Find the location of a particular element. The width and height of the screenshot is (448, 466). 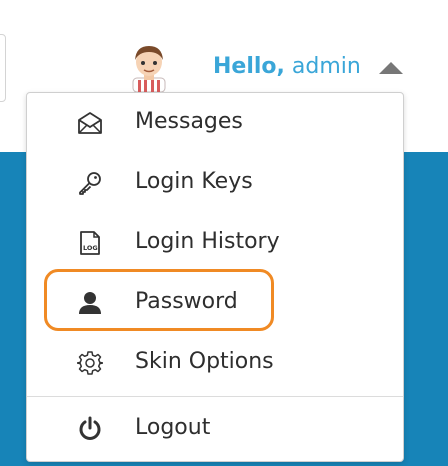

menu-divider is located at coordinates (215, 396).